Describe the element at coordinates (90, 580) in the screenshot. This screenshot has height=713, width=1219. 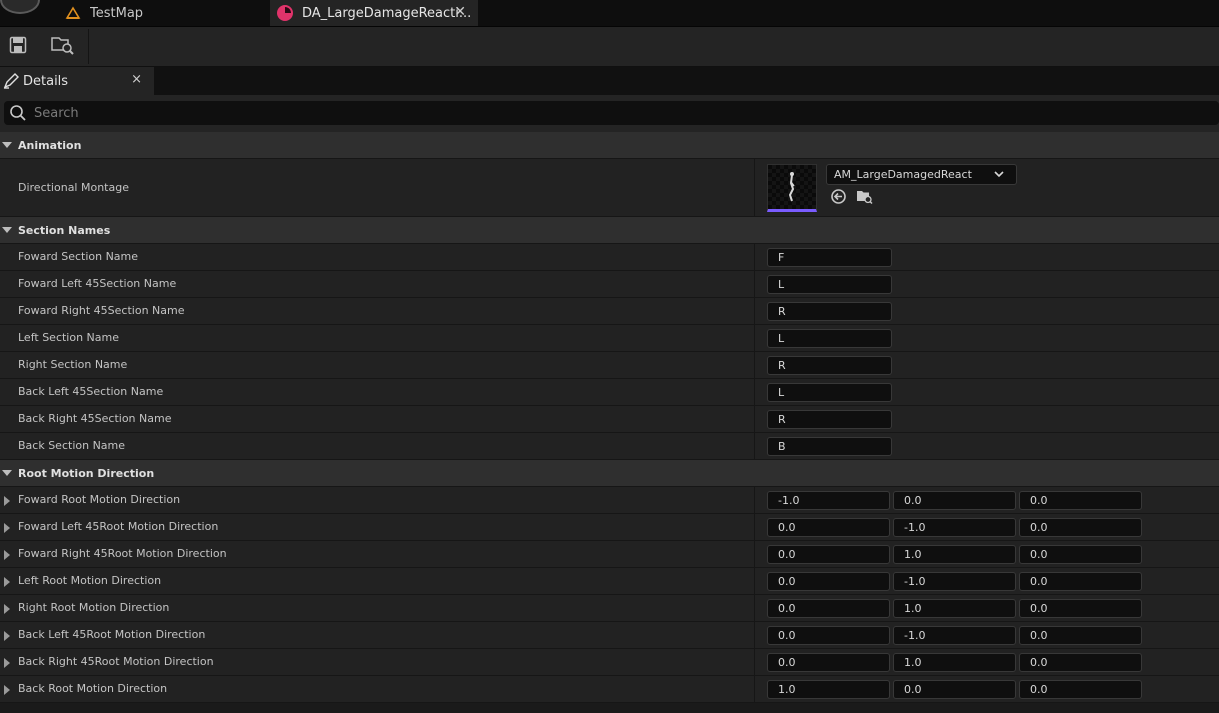
I see `property-label: Left Root Motion Direction` at that location.